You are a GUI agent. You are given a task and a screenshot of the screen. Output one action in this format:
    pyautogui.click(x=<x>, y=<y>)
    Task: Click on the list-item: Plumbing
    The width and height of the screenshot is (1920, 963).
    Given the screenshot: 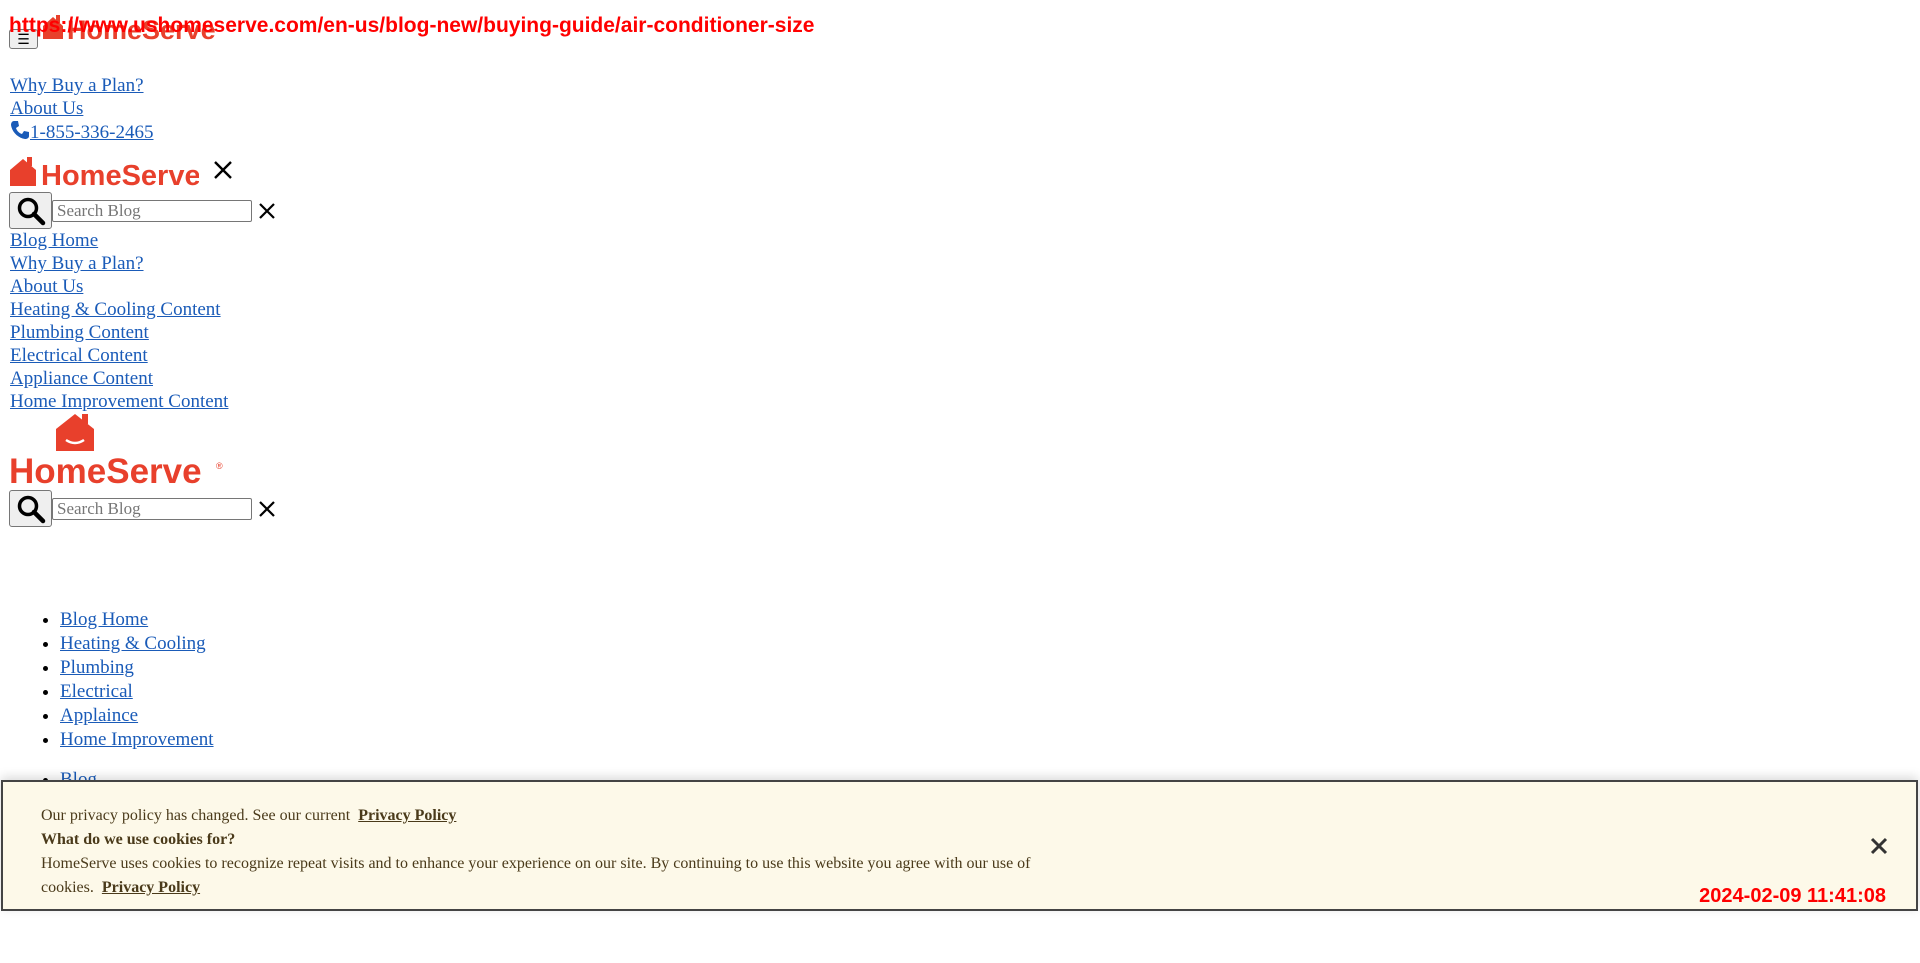 What is the action you would take?
    pyautogui.click(x=137, y=668)
    